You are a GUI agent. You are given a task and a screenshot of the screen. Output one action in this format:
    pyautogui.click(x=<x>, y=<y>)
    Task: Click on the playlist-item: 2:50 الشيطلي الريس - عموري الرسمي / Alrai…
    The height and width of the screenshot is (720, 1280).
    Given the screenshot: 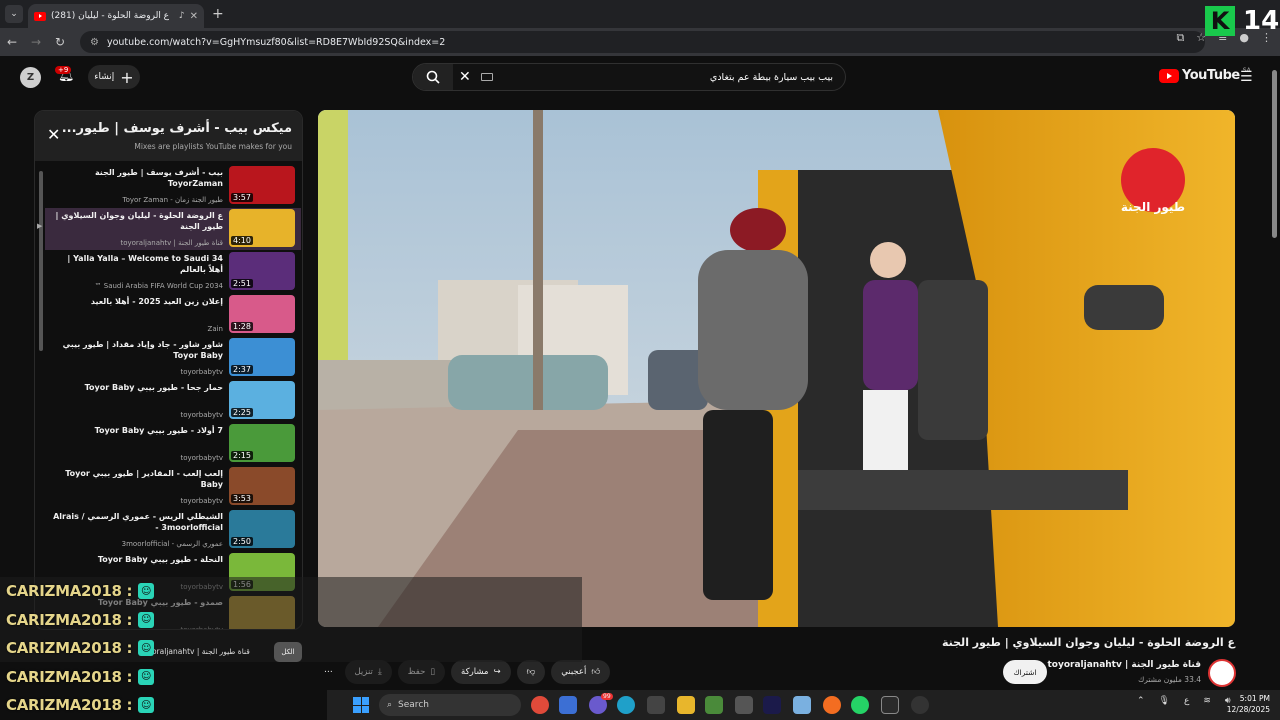 What is the action you would take?
    pyautogui.click(x=173, y=530)
    